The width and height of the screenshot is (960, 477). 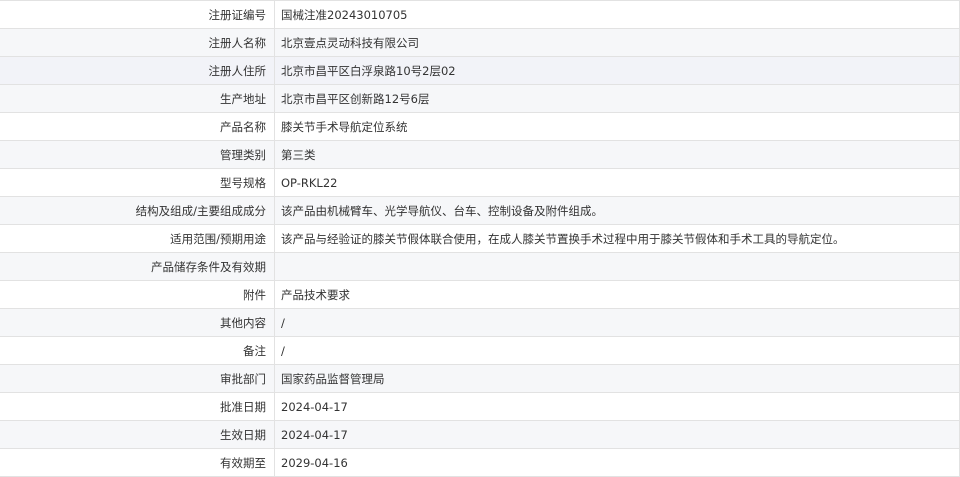 I want to click on field-label: 审批部门, so click(x=137, y=378).